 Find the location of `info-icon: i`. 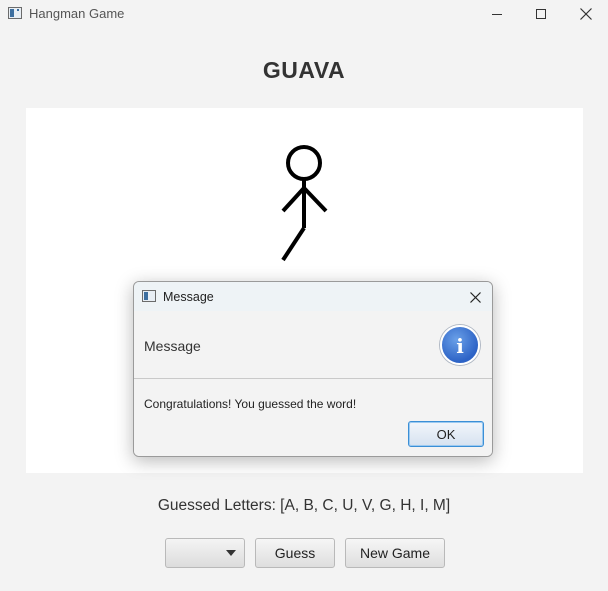

info-icon: i is located at coordinates (460, 345).